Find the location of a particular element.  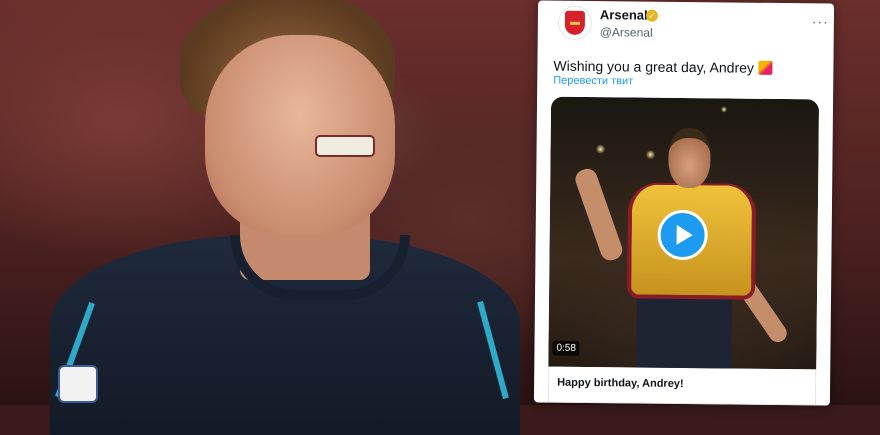

more-options-icon: ··· is located at coordinates (820, 21).